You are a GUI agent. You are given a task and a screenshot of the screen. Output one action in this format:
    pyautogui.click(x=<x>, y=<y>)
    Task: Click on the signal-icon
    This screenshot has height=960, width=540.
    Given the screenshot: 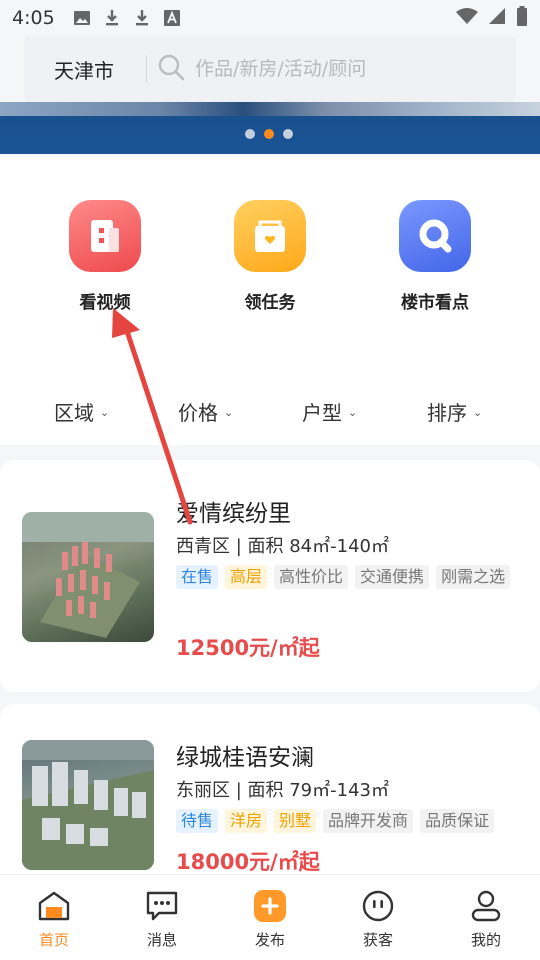 What is the action you would take?
    pyautogui.click(x=497, y=18)
    